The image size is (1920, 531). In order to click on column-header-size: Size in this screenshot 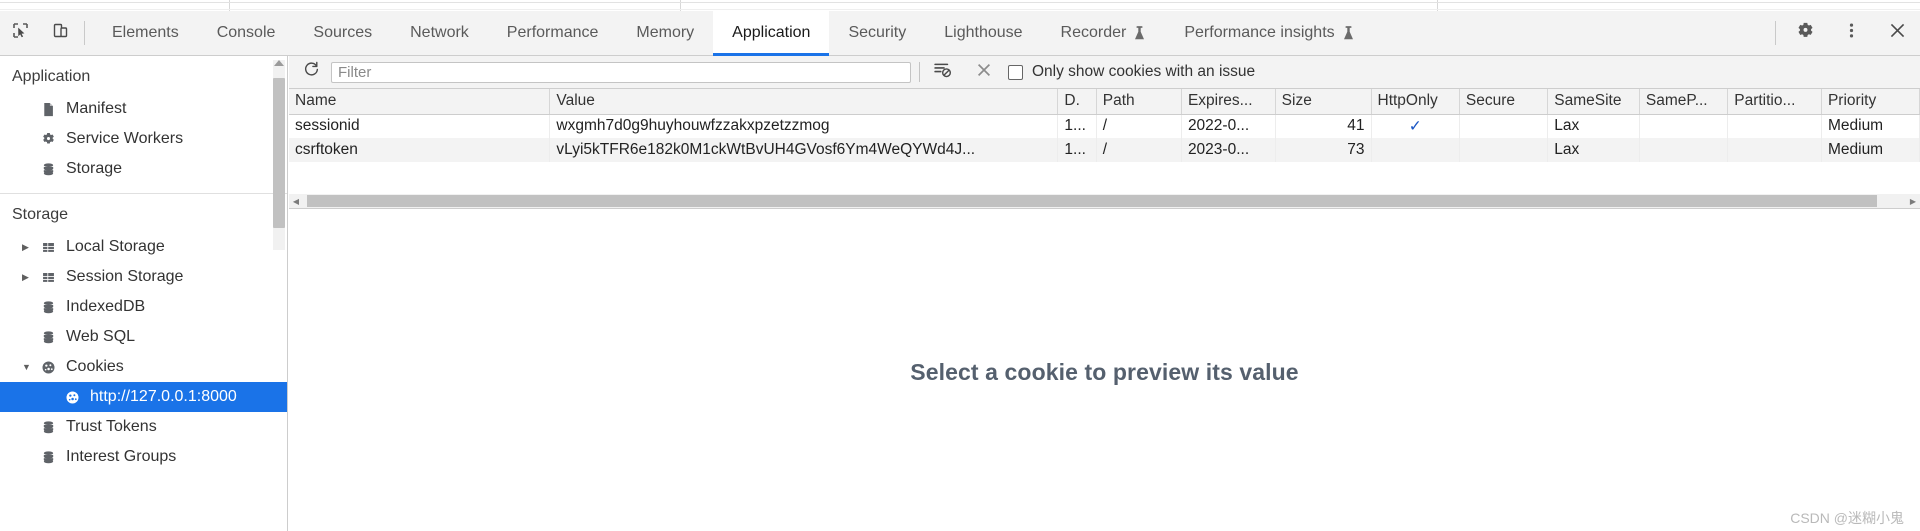, I will do `click(1323, 102)`.